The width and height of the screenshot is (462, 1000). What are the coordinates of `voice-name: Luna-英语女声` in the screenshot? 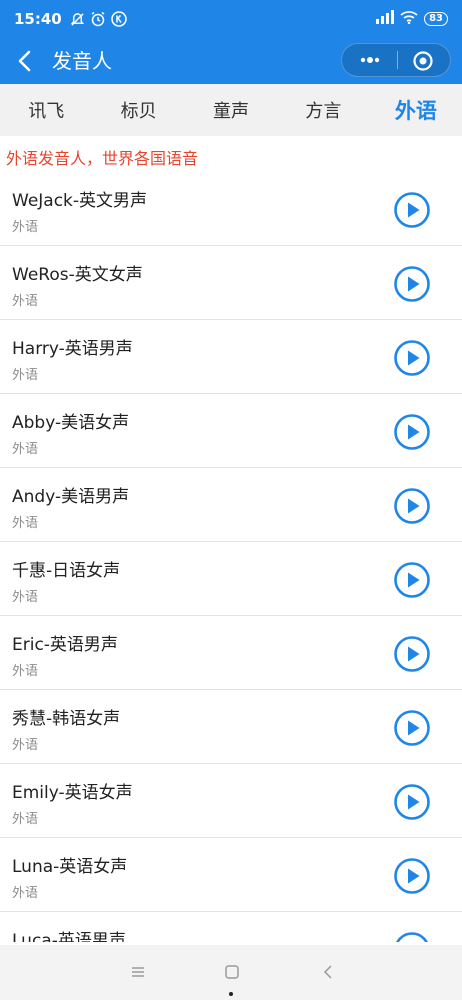 It's located at (70, 867).